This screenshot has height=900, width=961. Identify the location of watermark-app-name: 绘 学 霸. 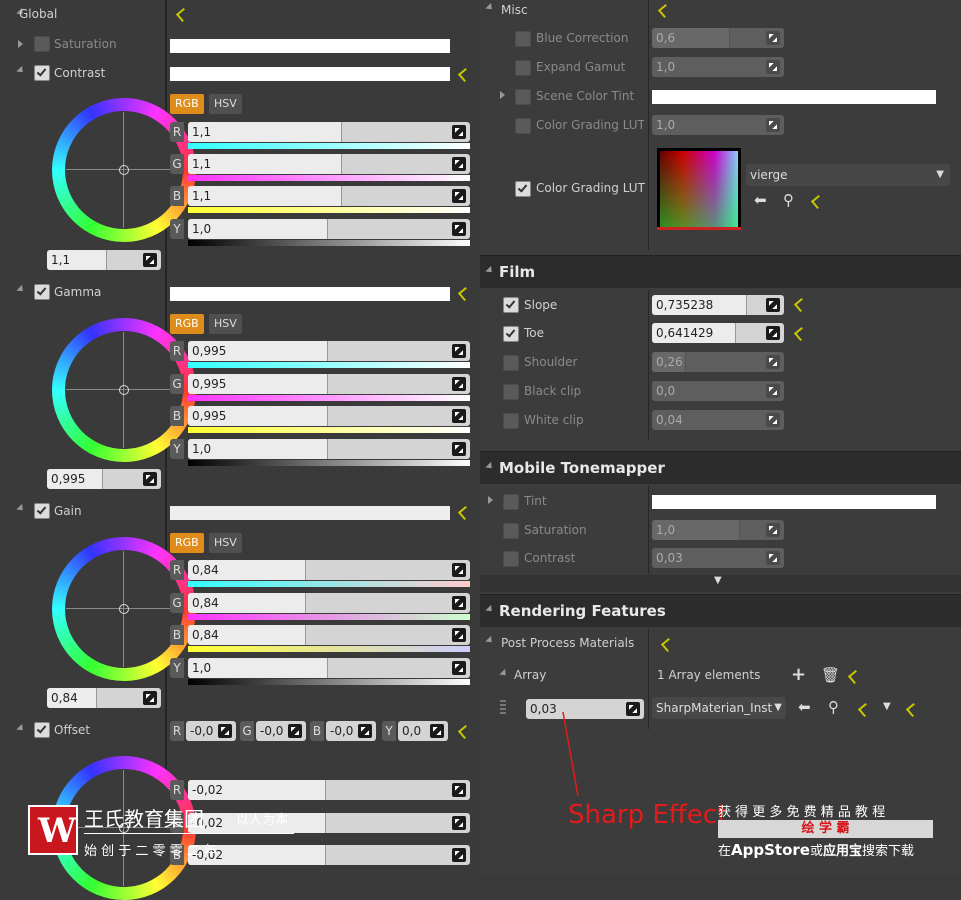
(825, 829).